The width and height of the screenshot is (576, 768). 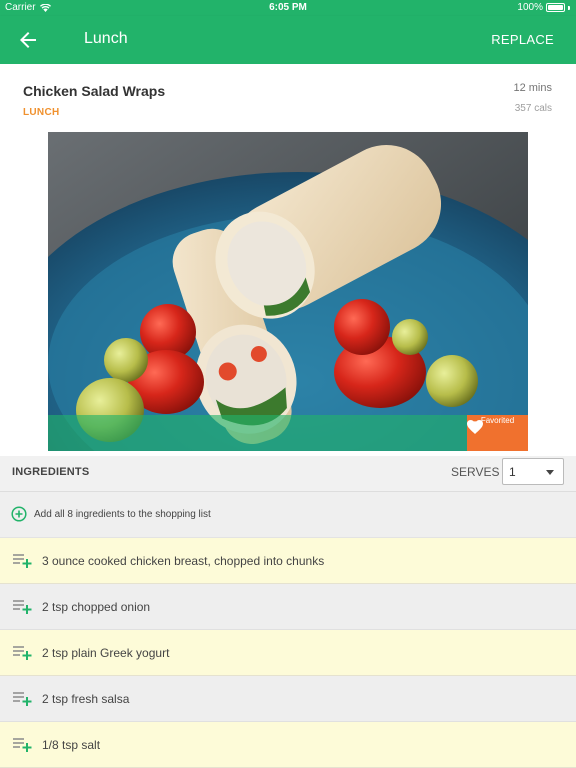 I want to click on battery-indicator: 100%, so click(x=543, y=7).